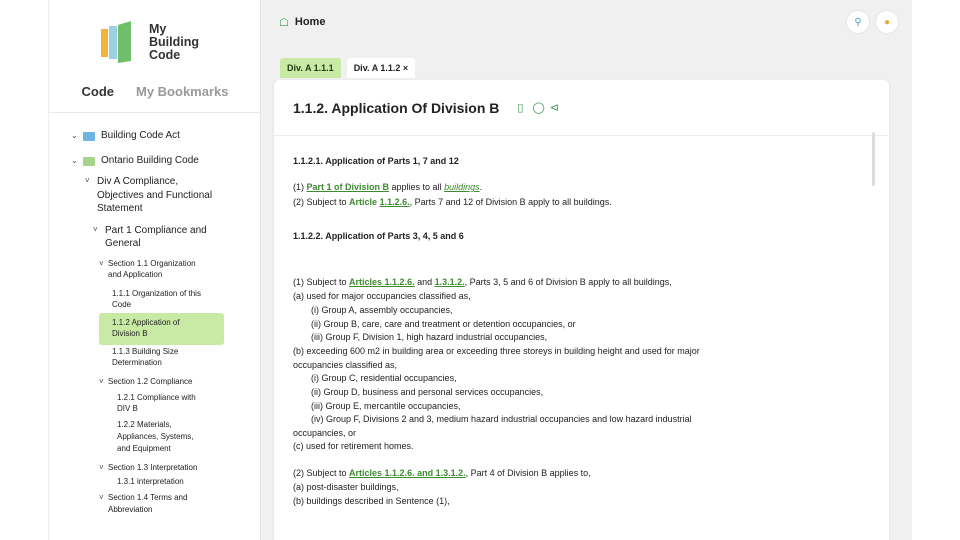 The height and width of the screenshot is (540, 960). What do you see at coordinates (353, 446) in the screenshot?
I see `clause: (c) used for retirement homes.` at bounding box center [353, 446].